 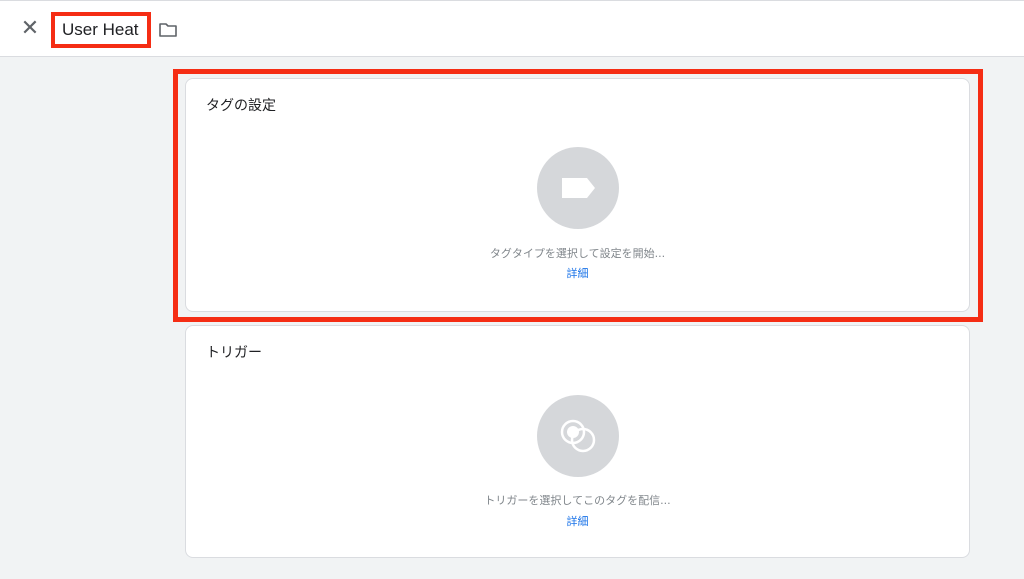 What do you see at coordinates (577, 521) in the screenshot?
I see `trigger-learn-more-link: 詳細` at bounding box center [577, 521].